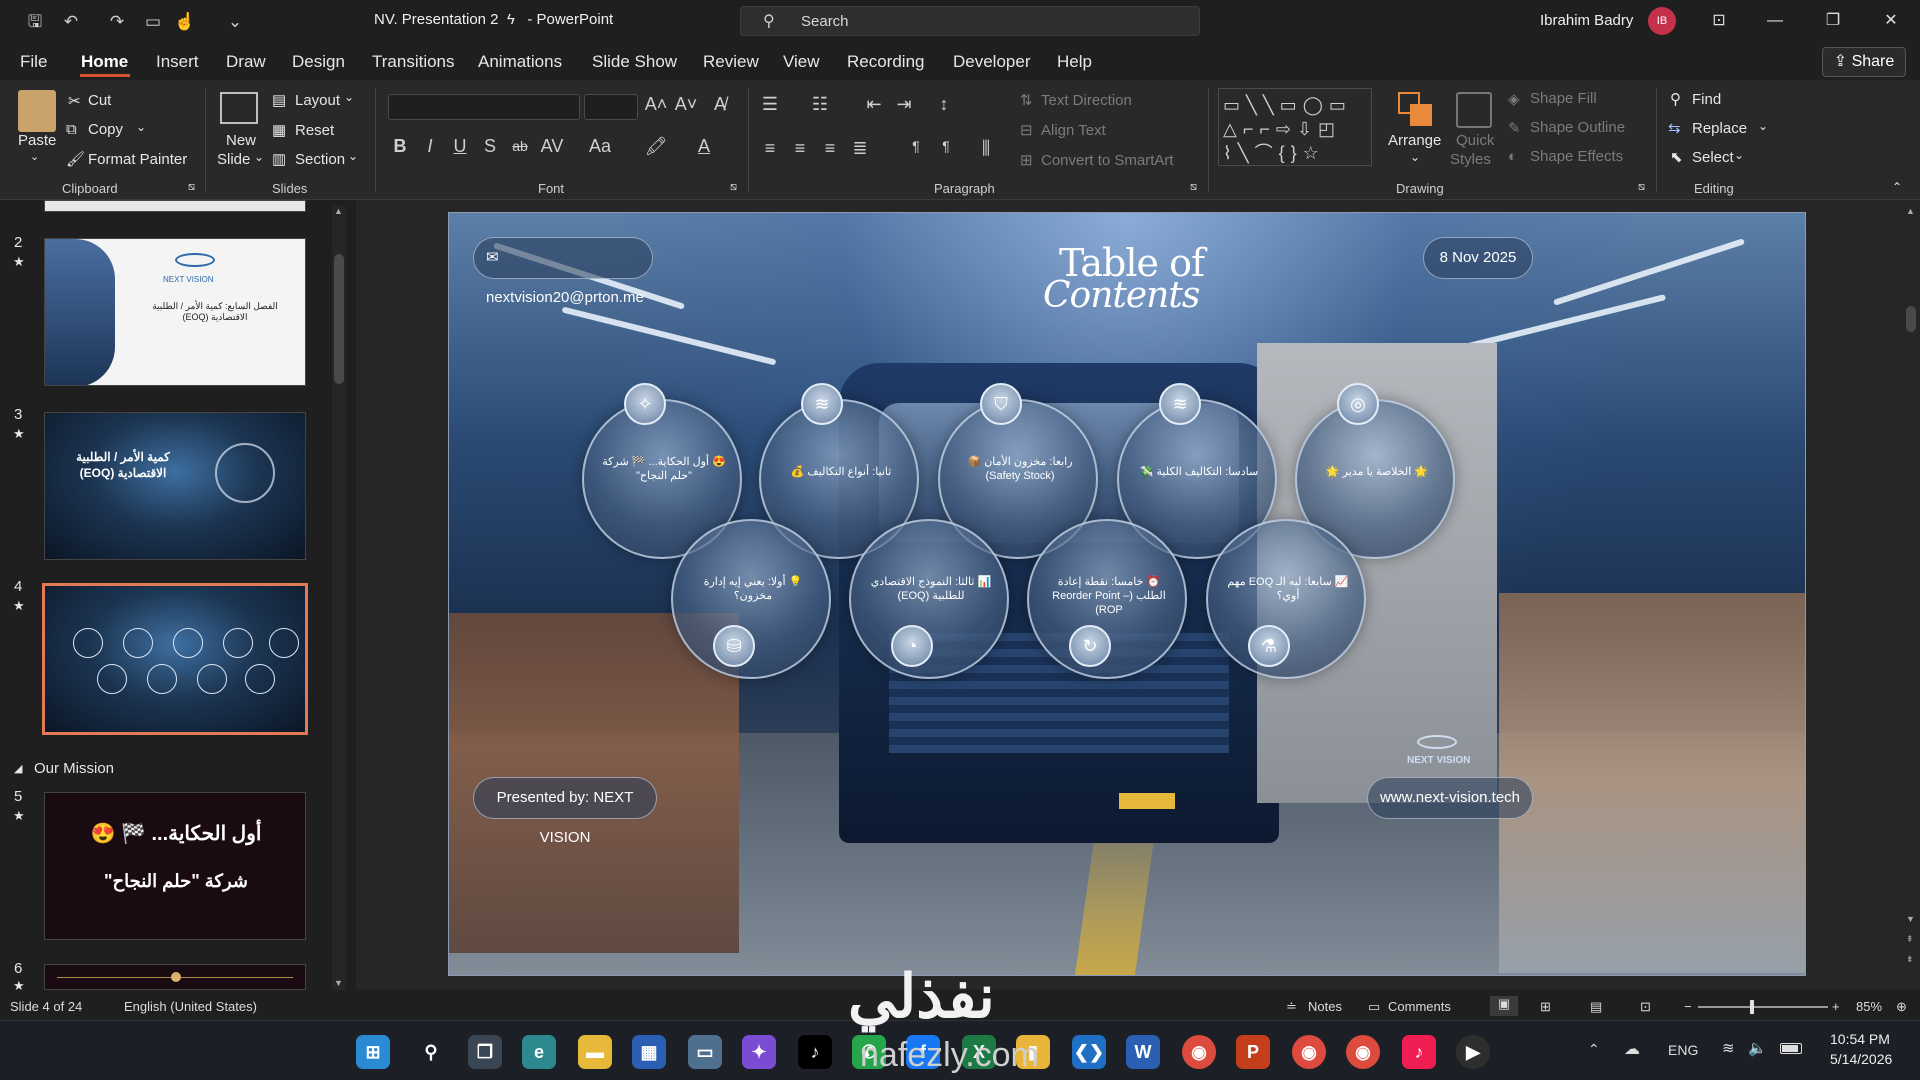 Image resolution: width=1920 pixels, height=1080 pixels. Describe the element at coordinates (770, 148) in the screenshot. I see `align-left-icon: ≡` at that location.